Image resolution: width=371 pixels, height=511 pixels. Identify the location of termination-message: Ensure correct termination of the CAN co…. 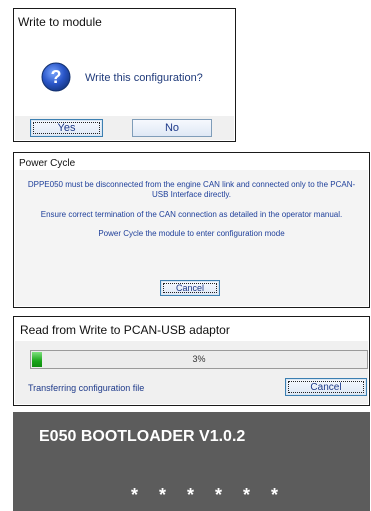
(191, 214).